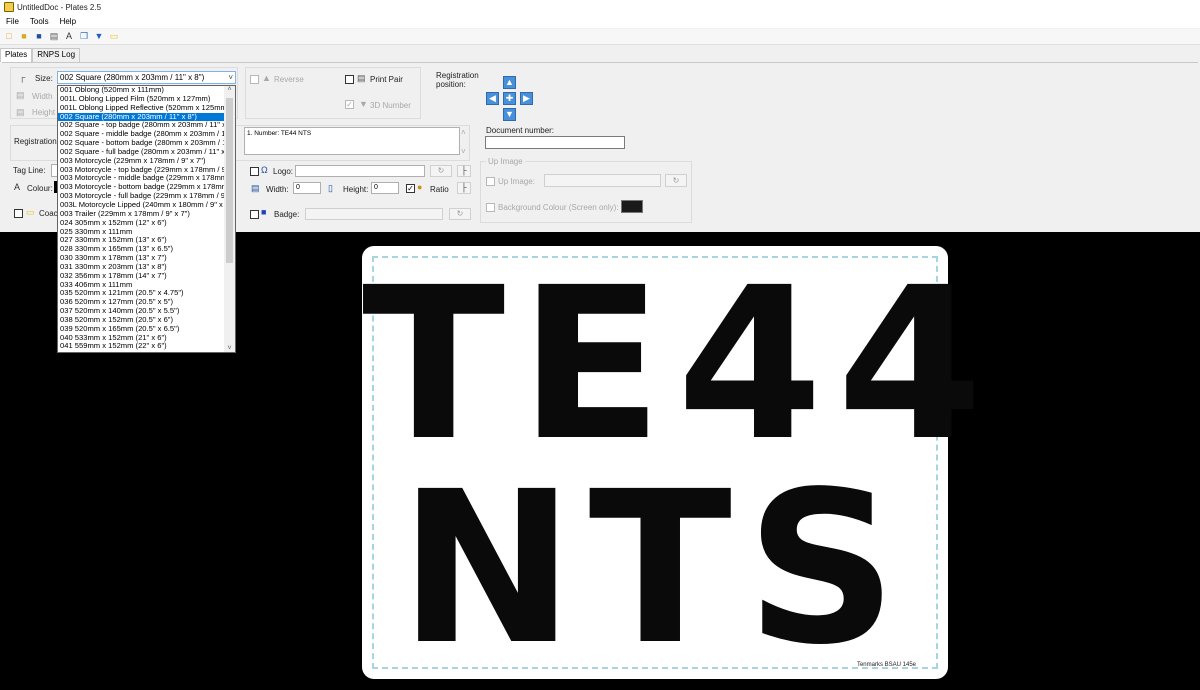  I want to click on tab-strip: Plates RNPS Log, so click(40, 55).